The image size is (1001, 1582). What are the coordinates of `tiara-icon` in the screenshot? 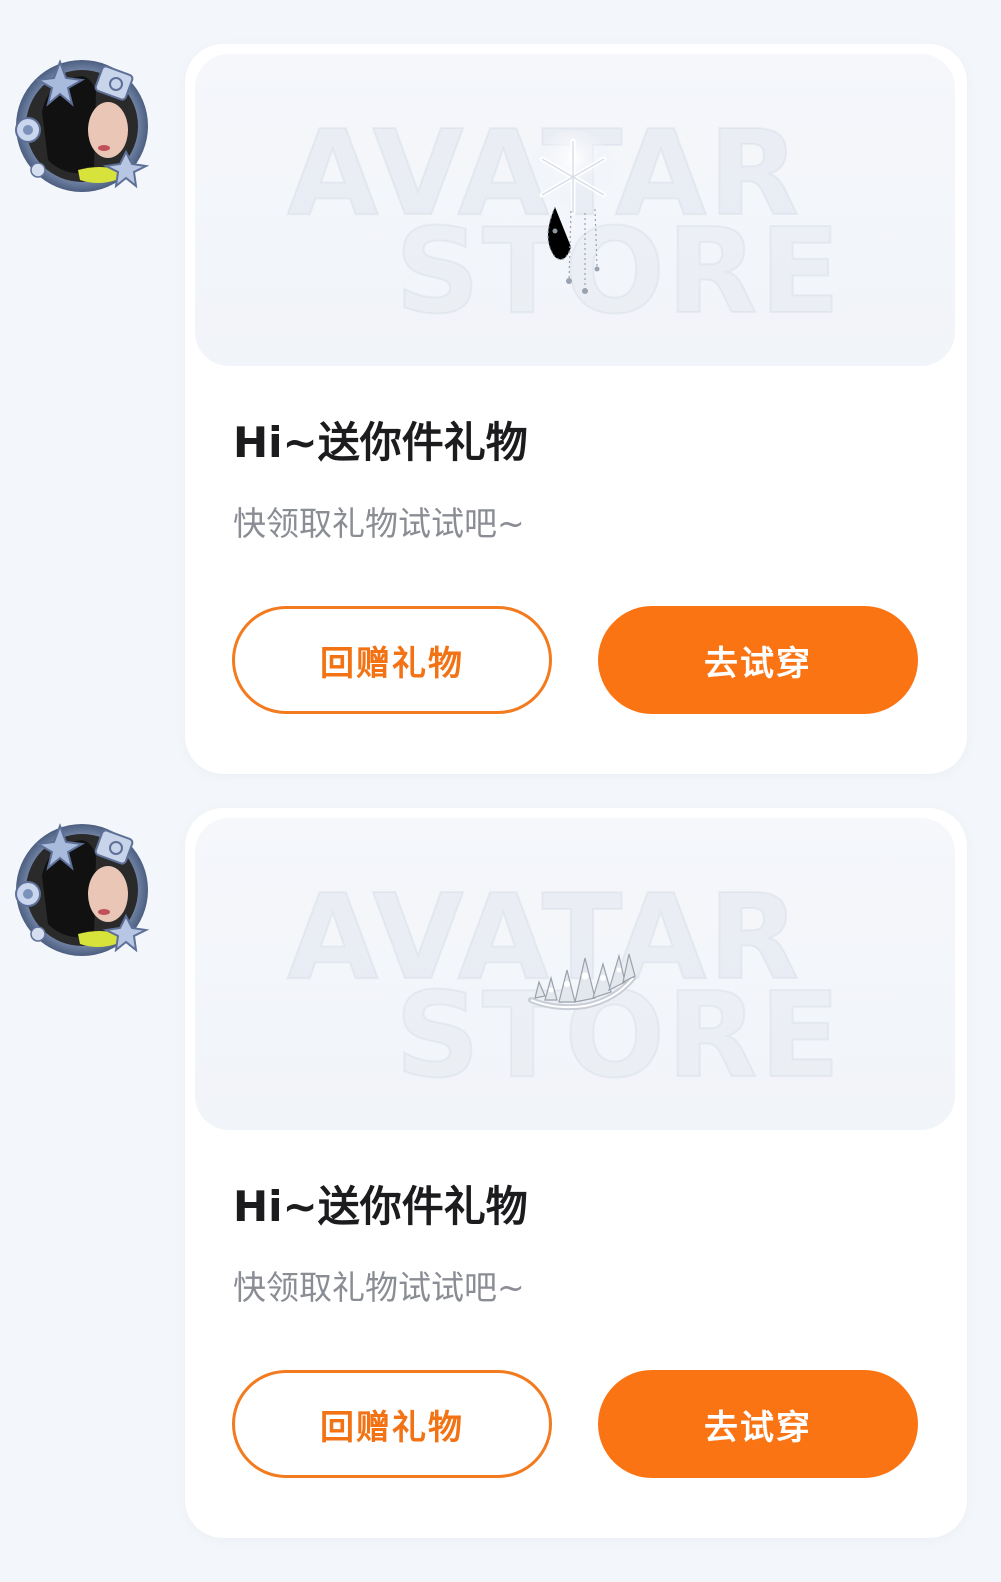 It's located at (582, 982).